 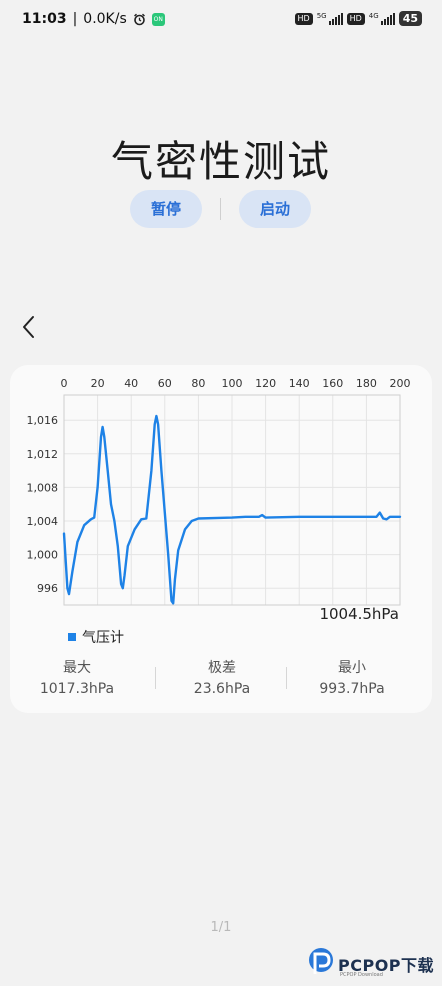 I want to click on x-tick-label: 180, so click(x=366, y=383).